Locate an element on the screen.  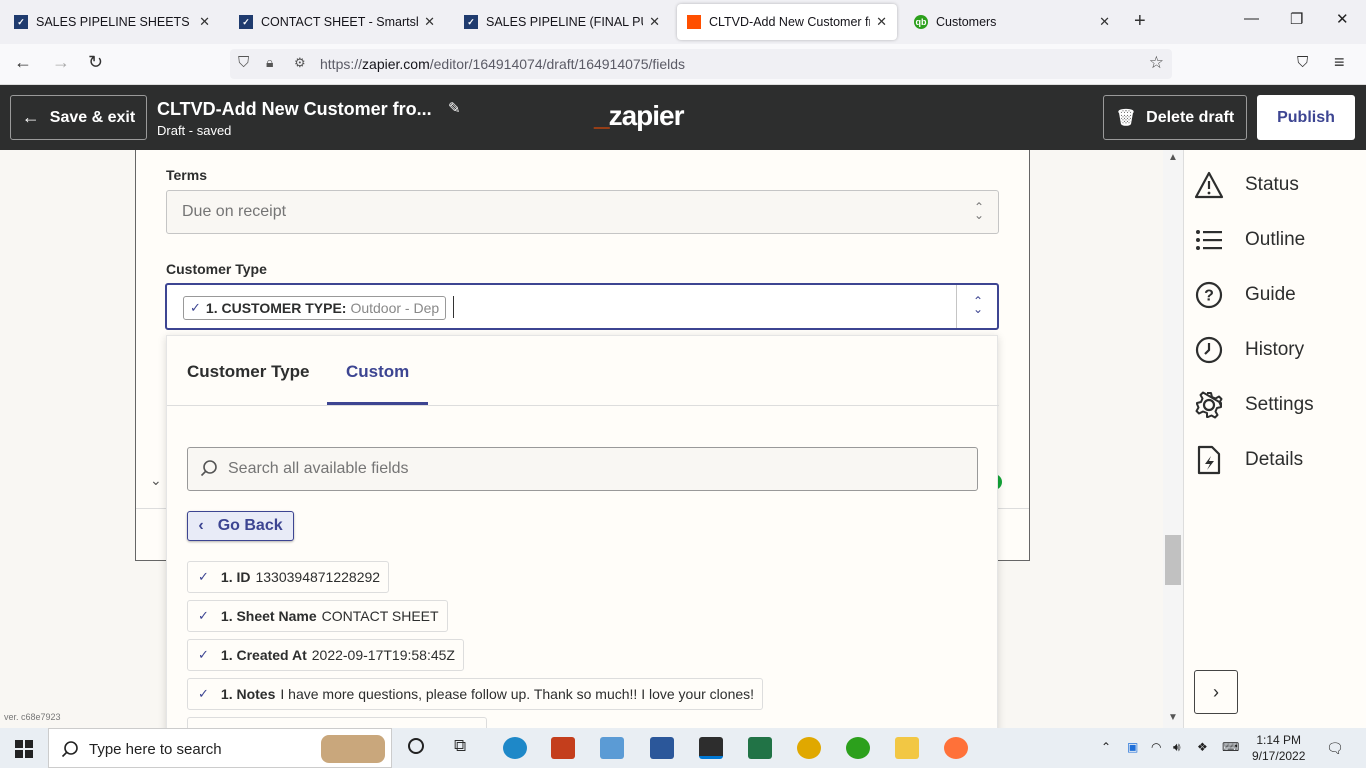
field-option-created-at: ✓ 1. Created At 2022-09-17T19:58:45Z is located at coordinates (325, 655).